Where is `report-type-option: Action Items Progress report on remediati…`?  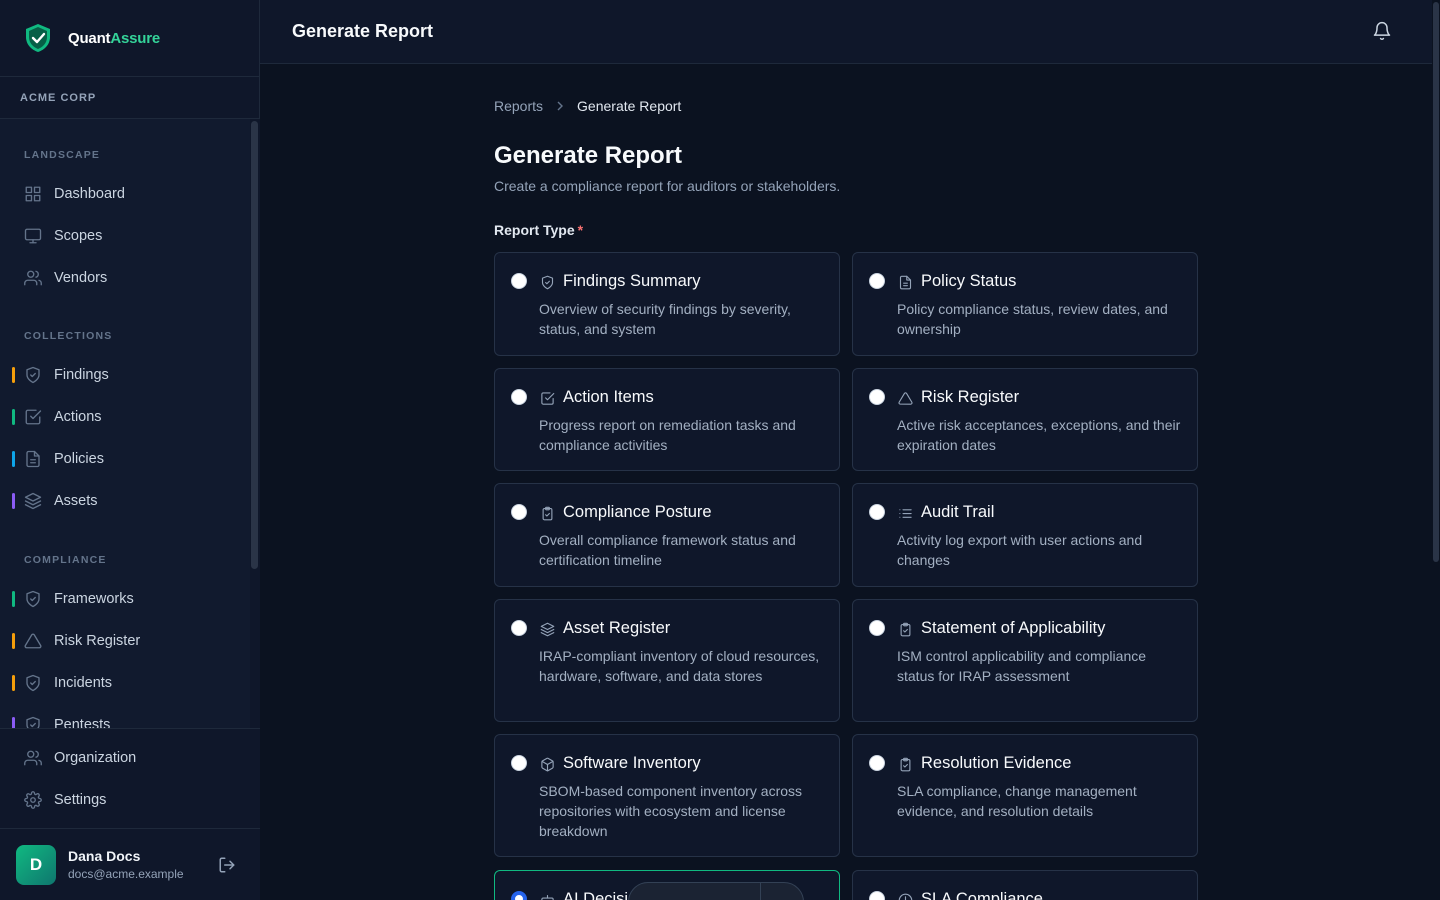
report-type-option: Action Items Progress report on remediati… is located at coordinates (667, 419).